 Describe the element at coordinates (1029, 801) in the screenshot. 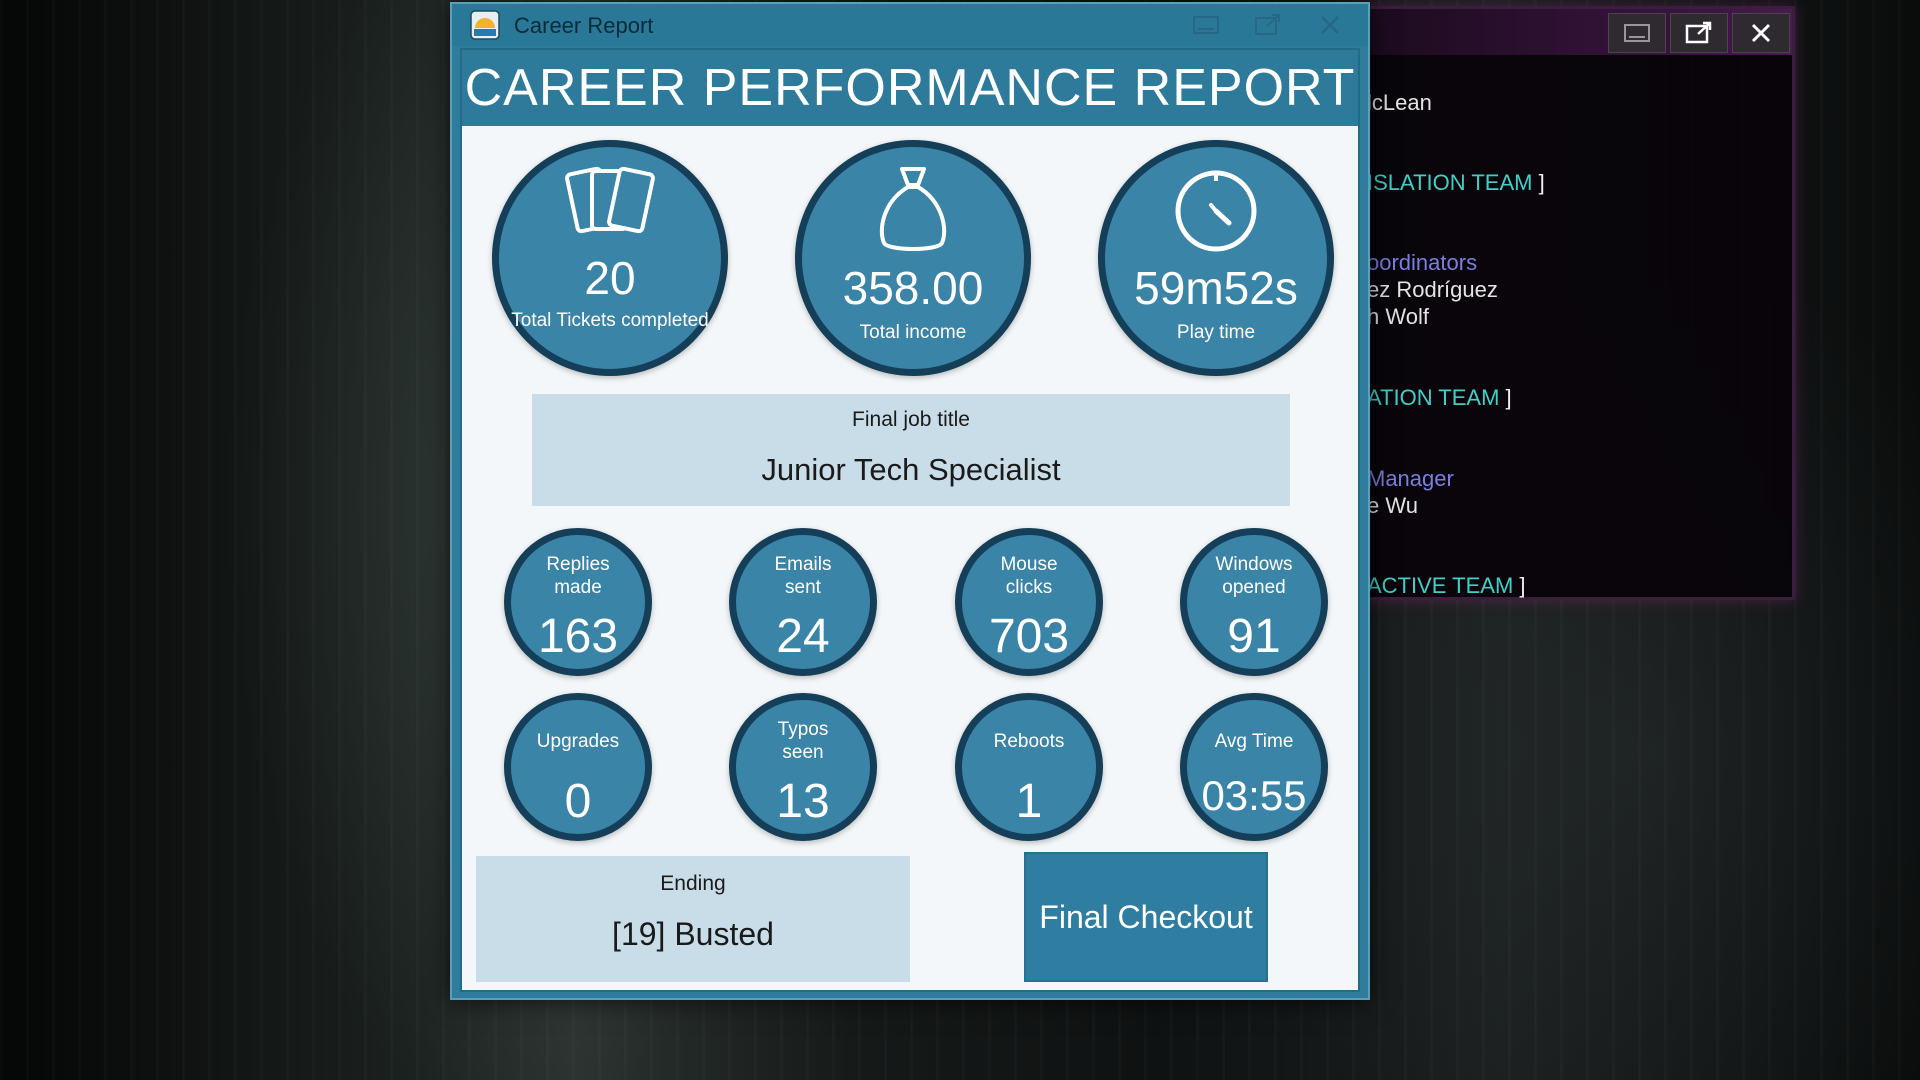

I see `stat-value: 1` at that location.